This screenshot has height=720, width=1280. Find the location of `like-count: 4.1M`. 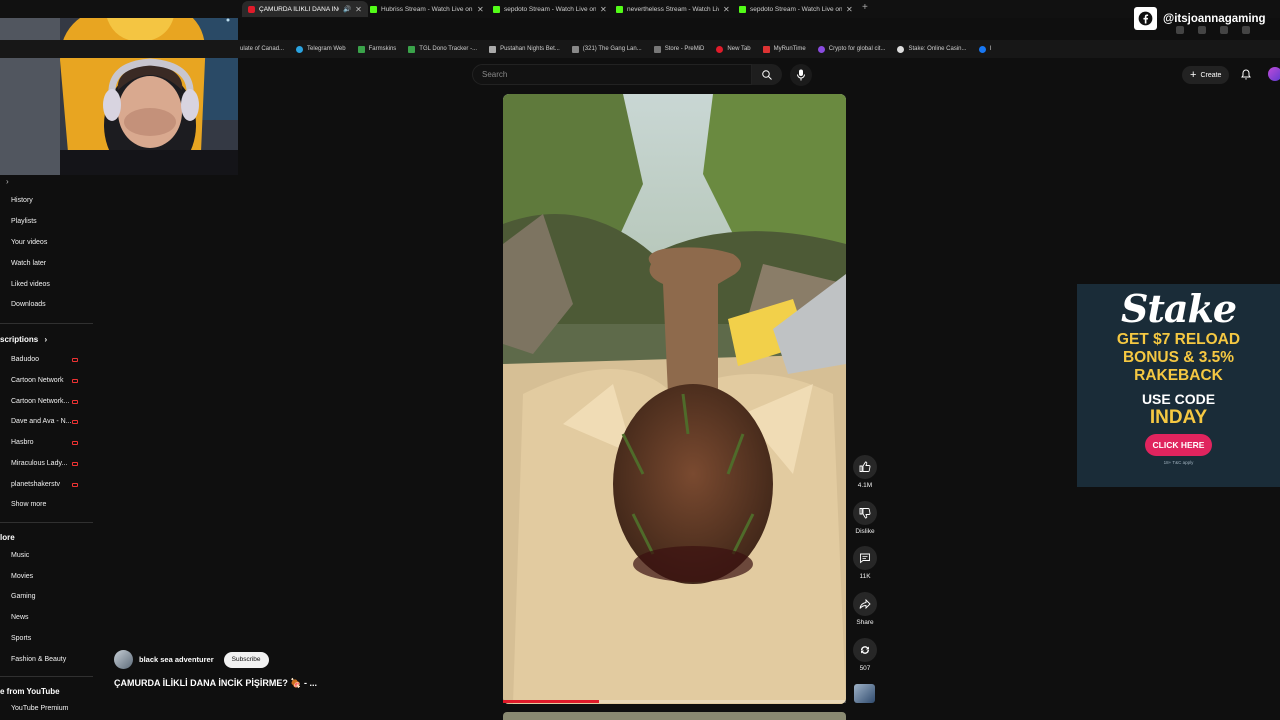

like-count: 4.1M is located at coordinates (865, 485).